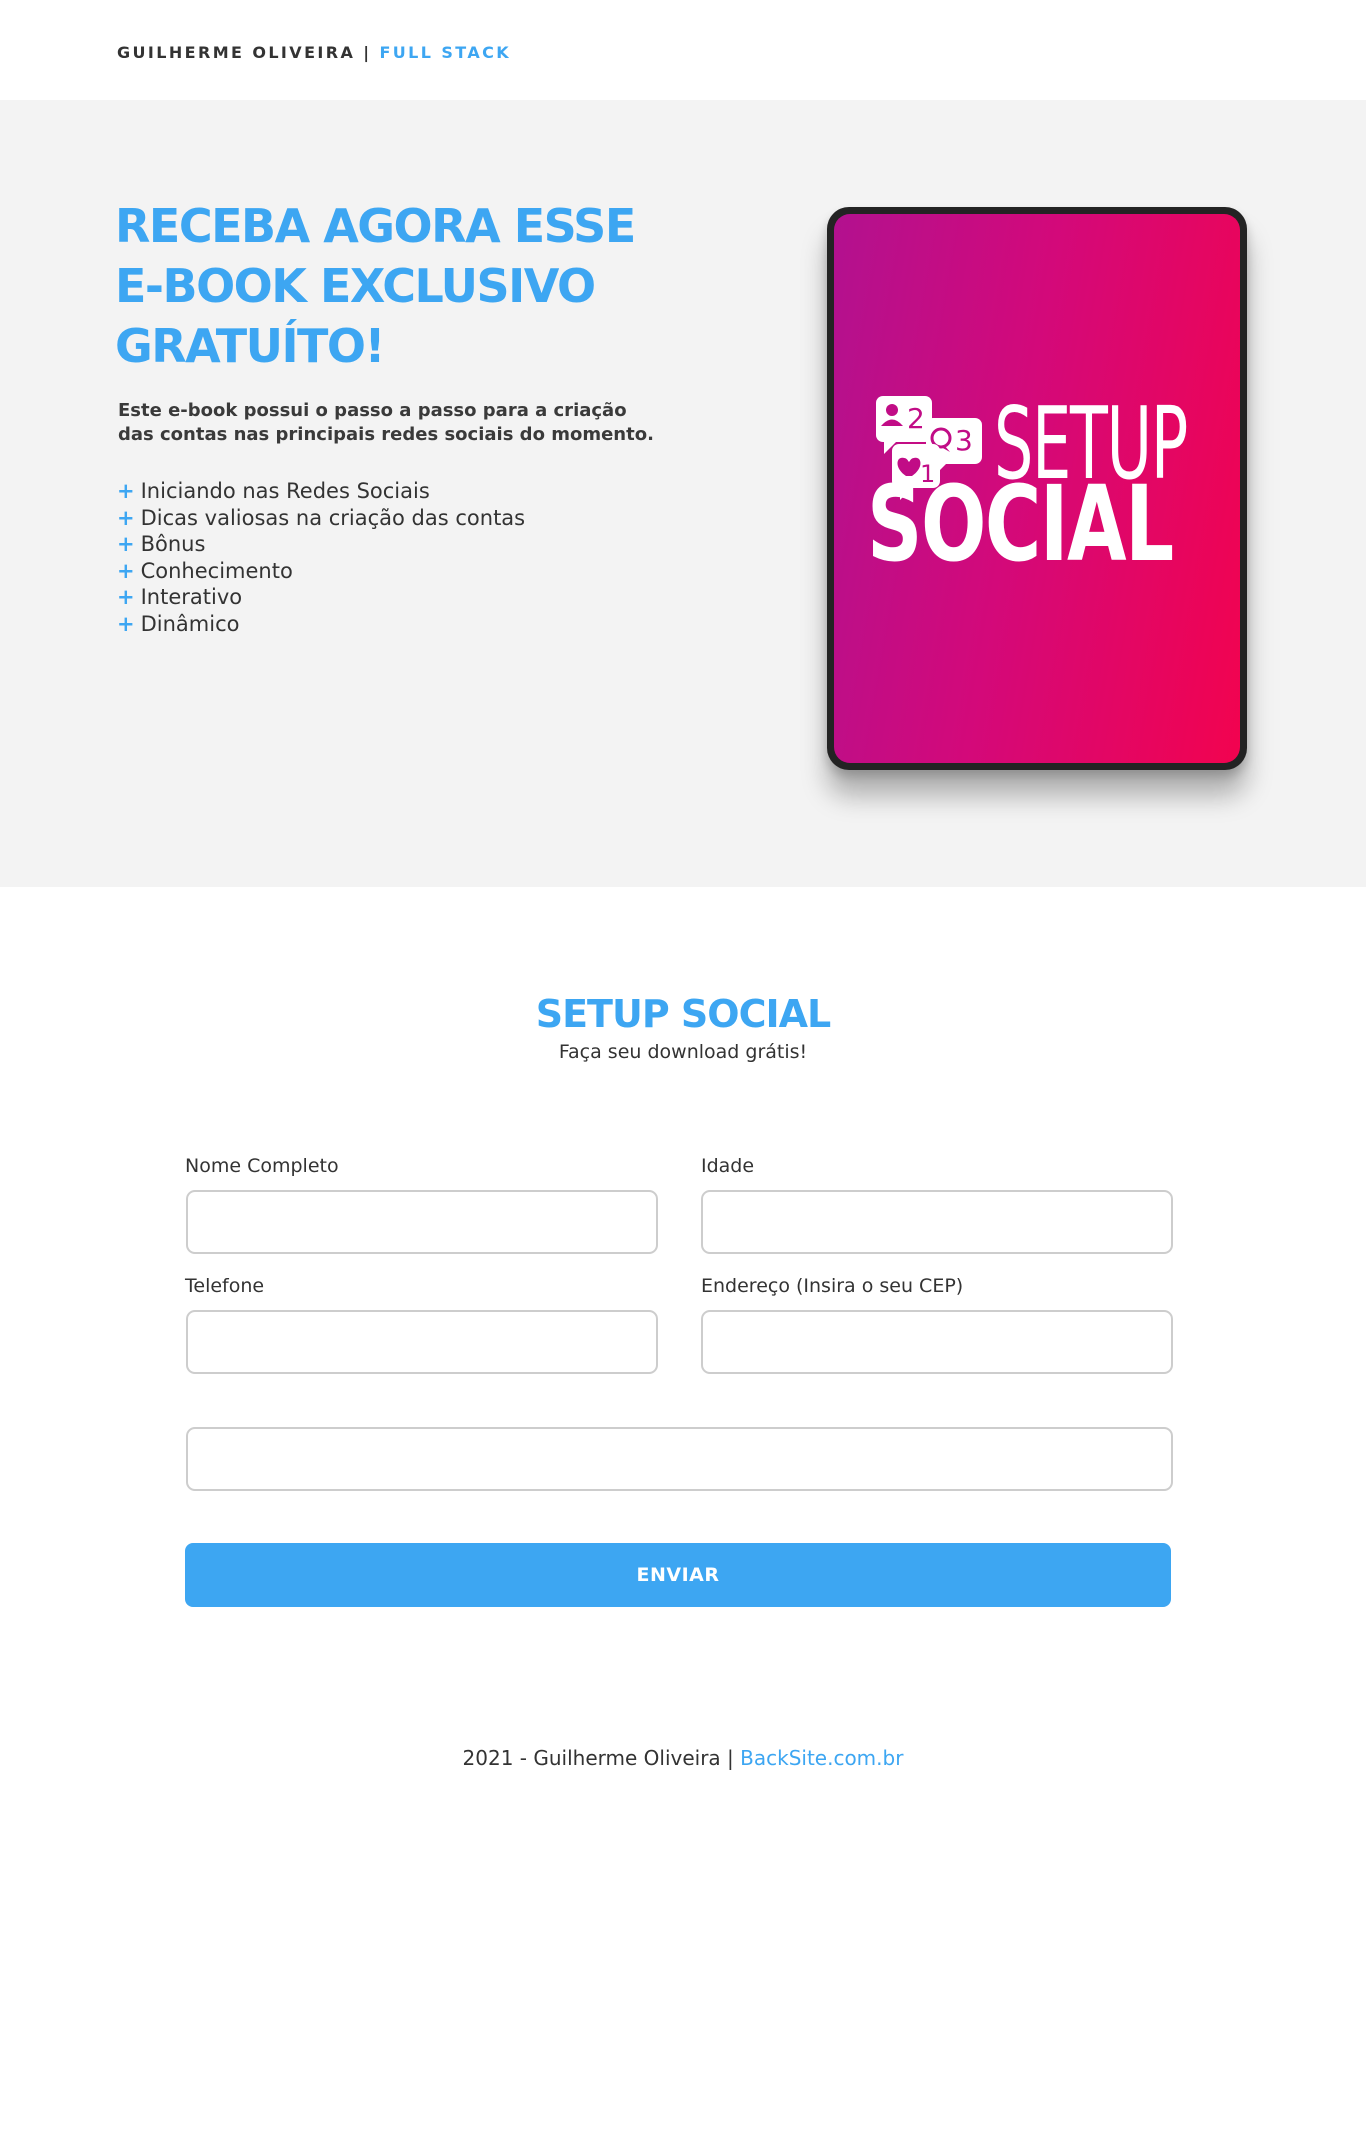  I want to click on ebook-tablet-image: 2 3 1 SETUP SOCIAL, so click(1037, 488).